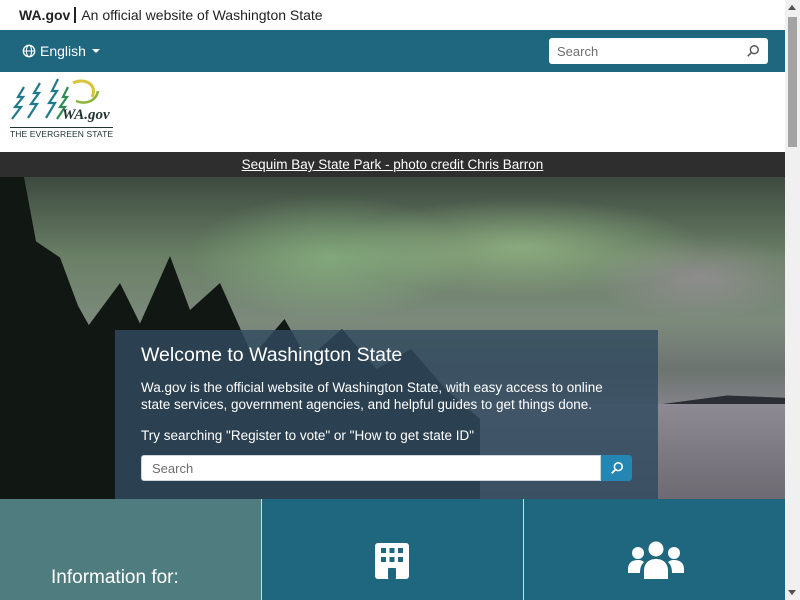  I want to click on language-selector: English, so click(61, 51).